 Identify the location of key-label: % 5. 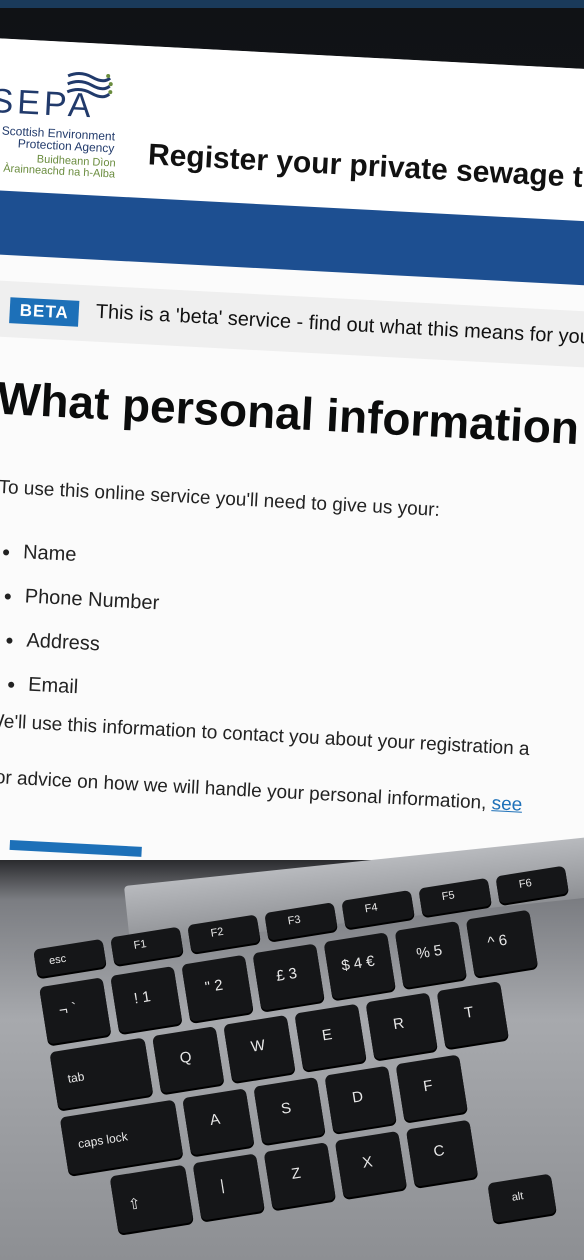
(429, 952).